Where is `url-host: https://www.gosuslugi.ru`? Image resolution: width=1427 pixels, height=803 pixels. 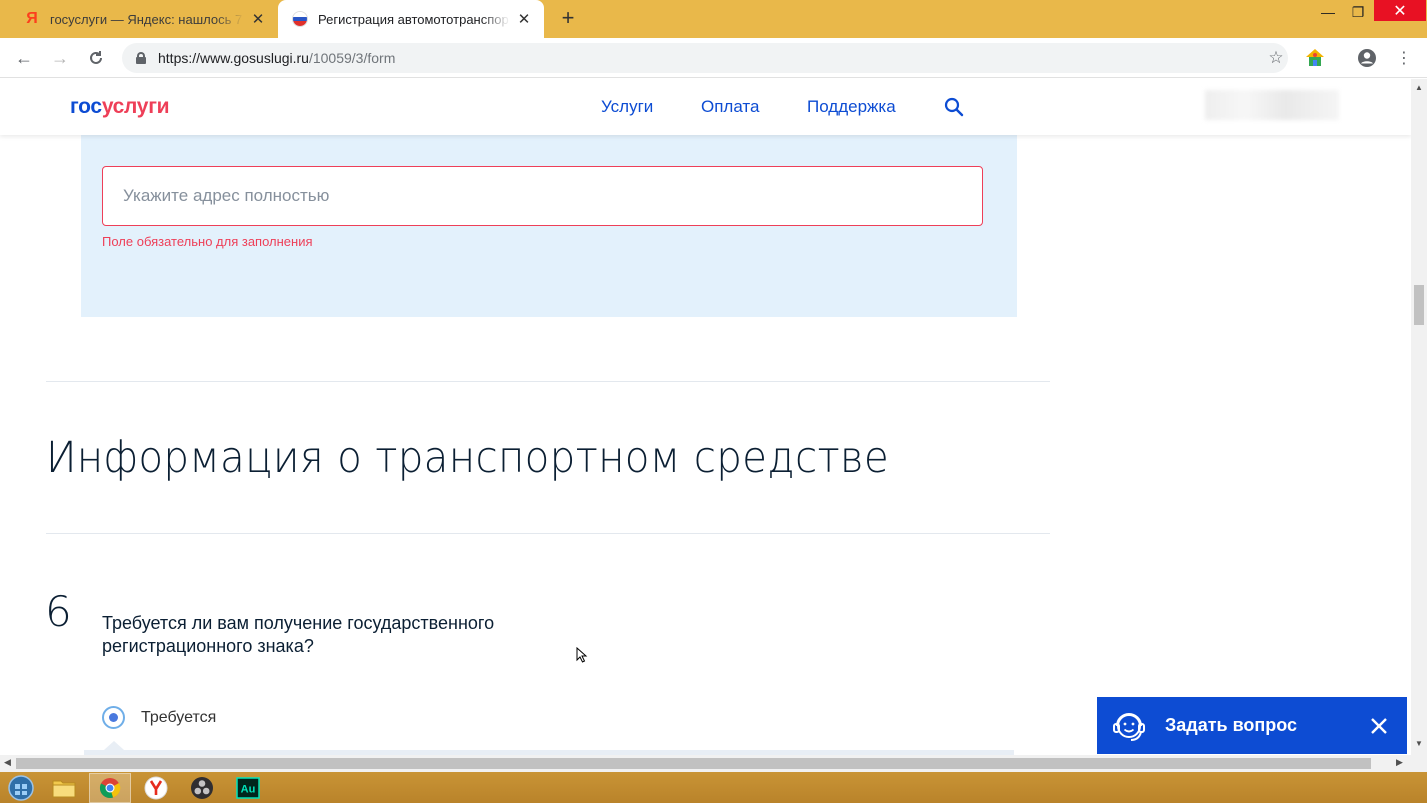
url-host: https://www.gosuslugi.ru is located at coordinates (233, 58).